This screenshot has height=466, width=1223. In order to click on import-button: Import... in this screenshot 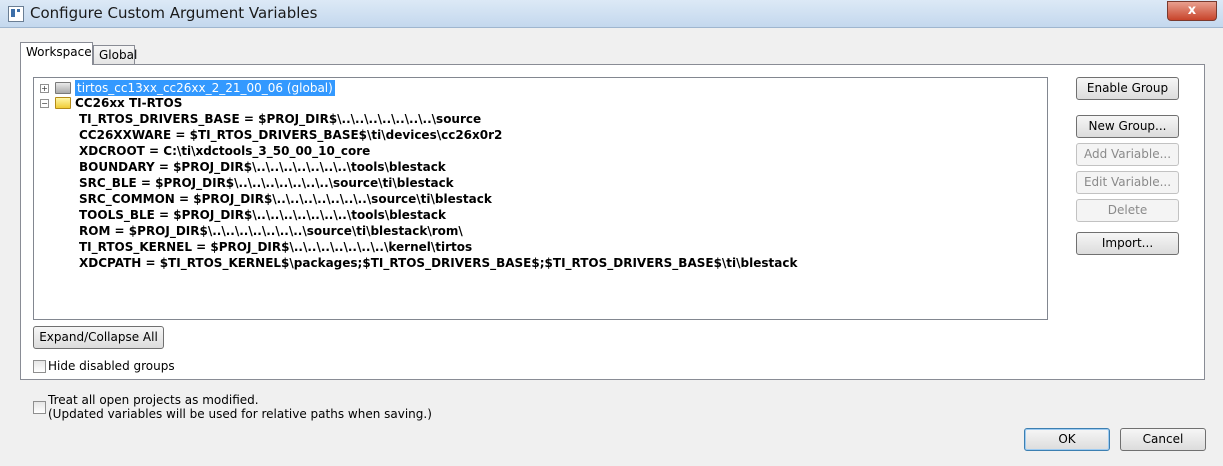, I will do `click(1127, 243)`.